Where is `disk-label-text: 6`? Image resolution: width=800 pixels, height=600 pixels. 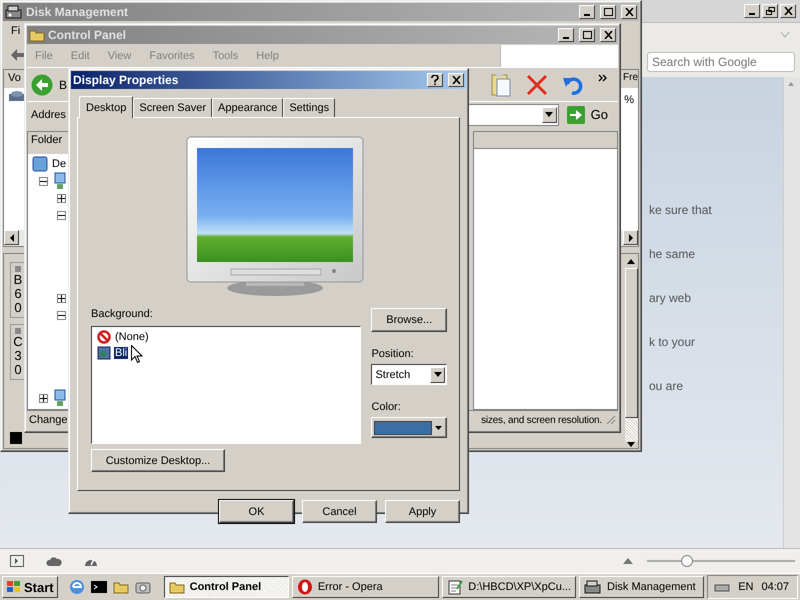 disk-label-text: 6 is located at coordinates (18, 294).